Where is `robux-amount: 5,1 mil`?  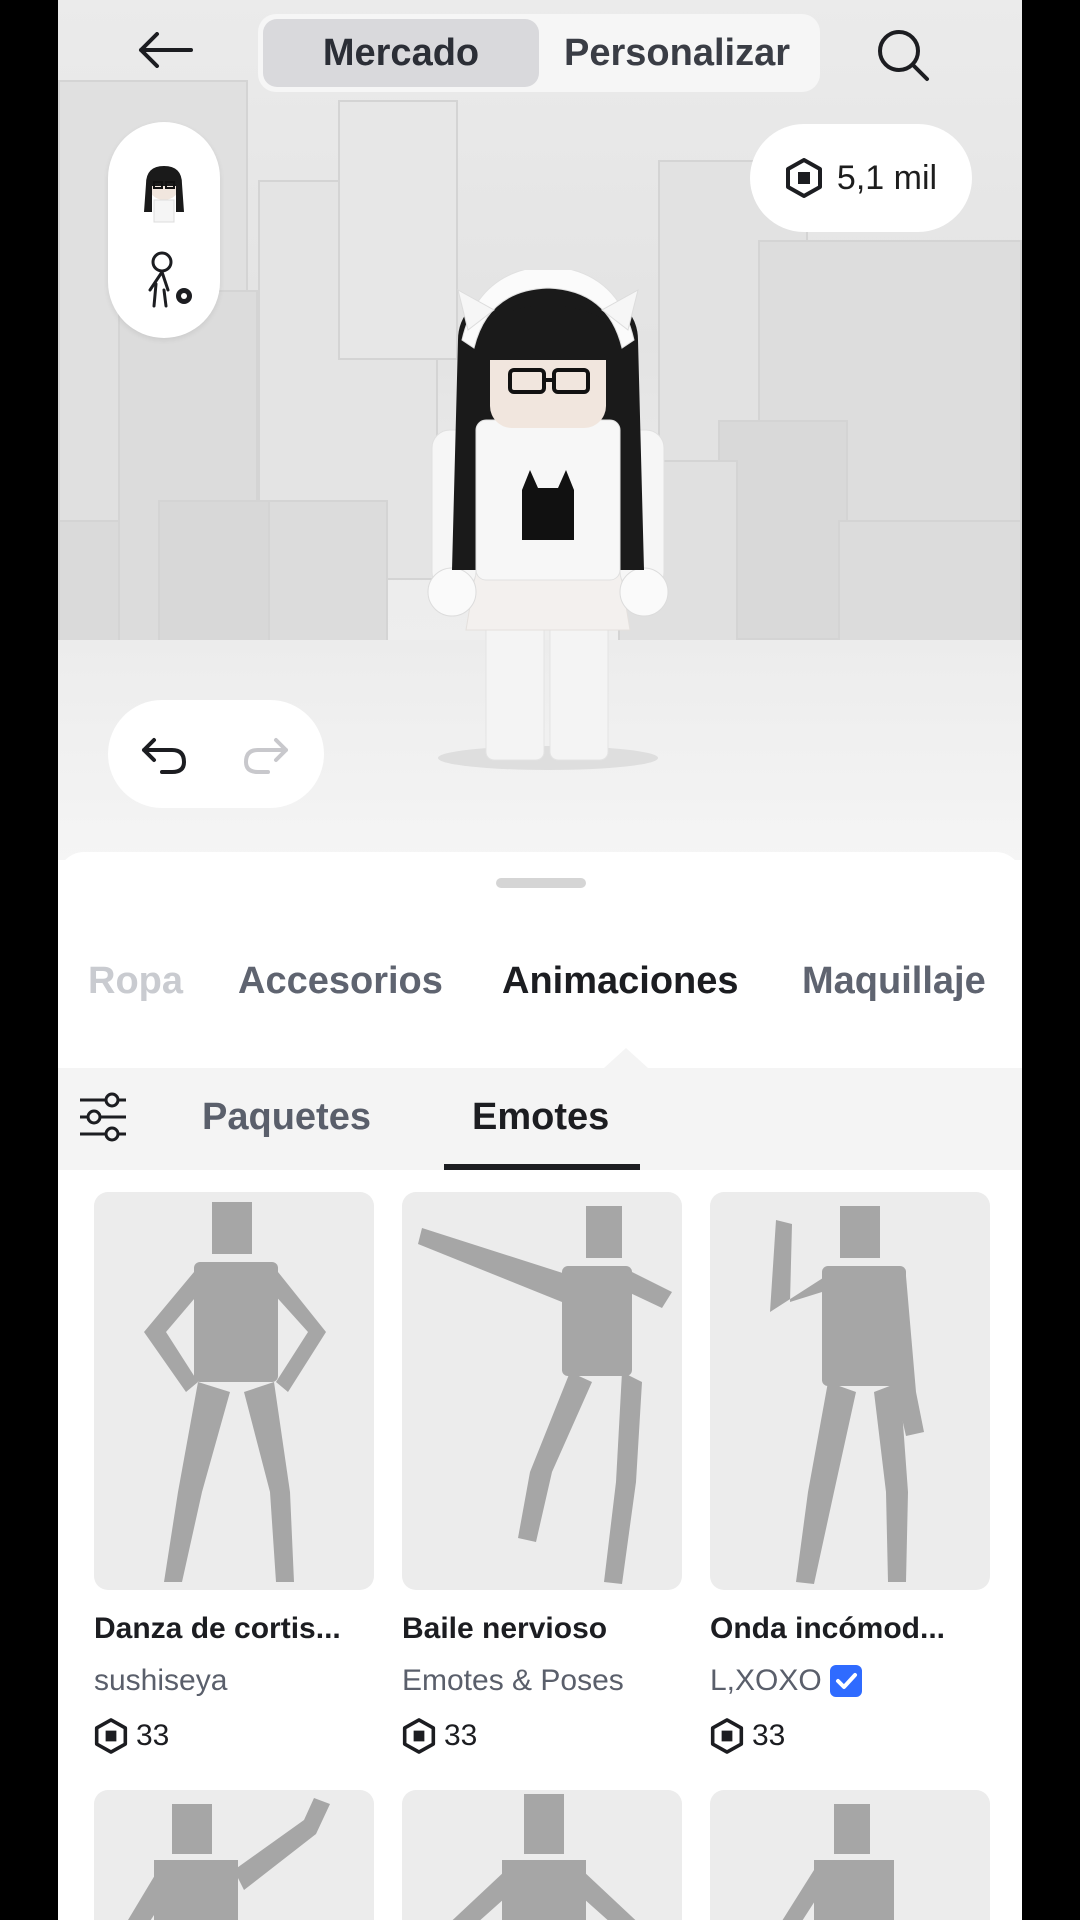
robux-amount: 5,1 mil is located at coordinates (887, 177).